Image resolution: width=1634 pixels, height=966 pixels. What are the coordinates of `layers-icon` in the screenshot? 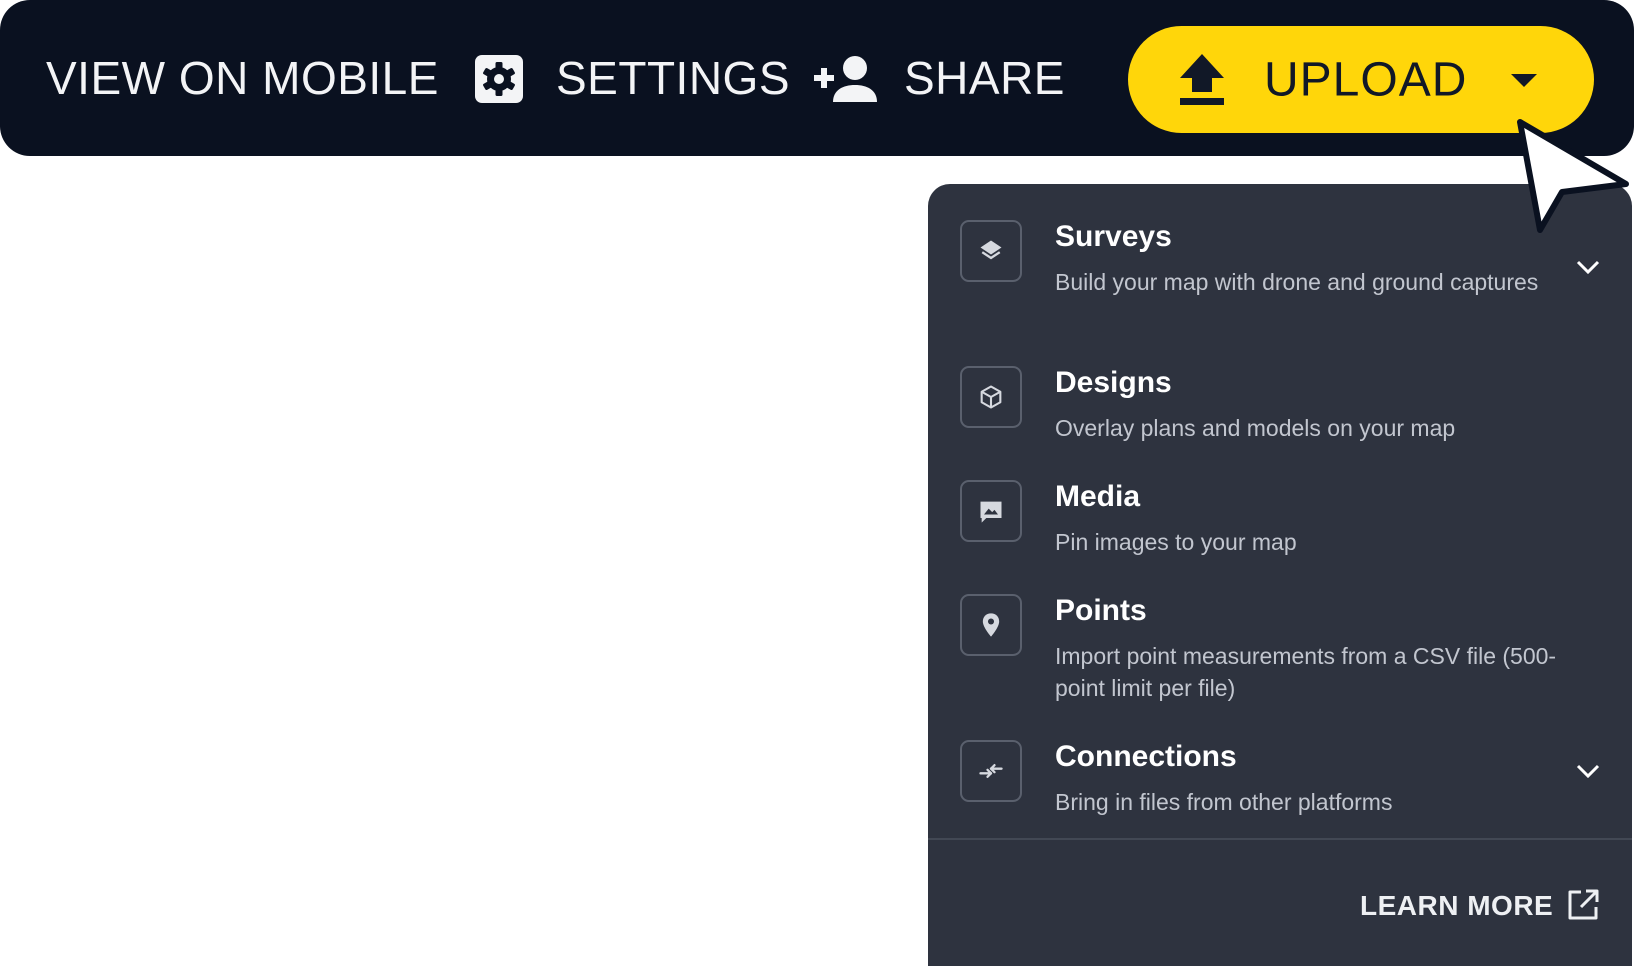 It's located at (991, 250).